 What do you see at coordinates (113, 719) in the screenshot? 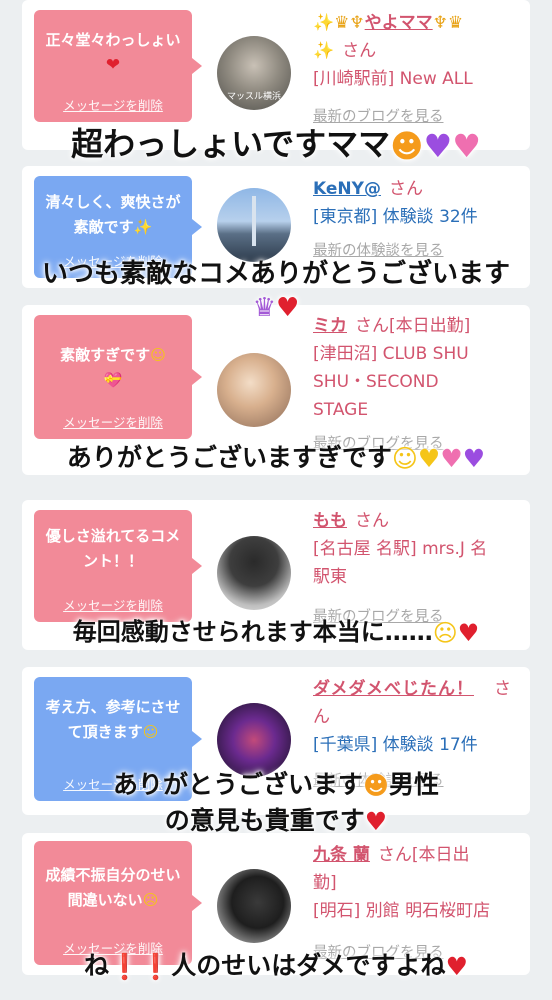
I see `bubble-text: 考え方、参考にさせて頂きます` at bounding box center [113, 719].